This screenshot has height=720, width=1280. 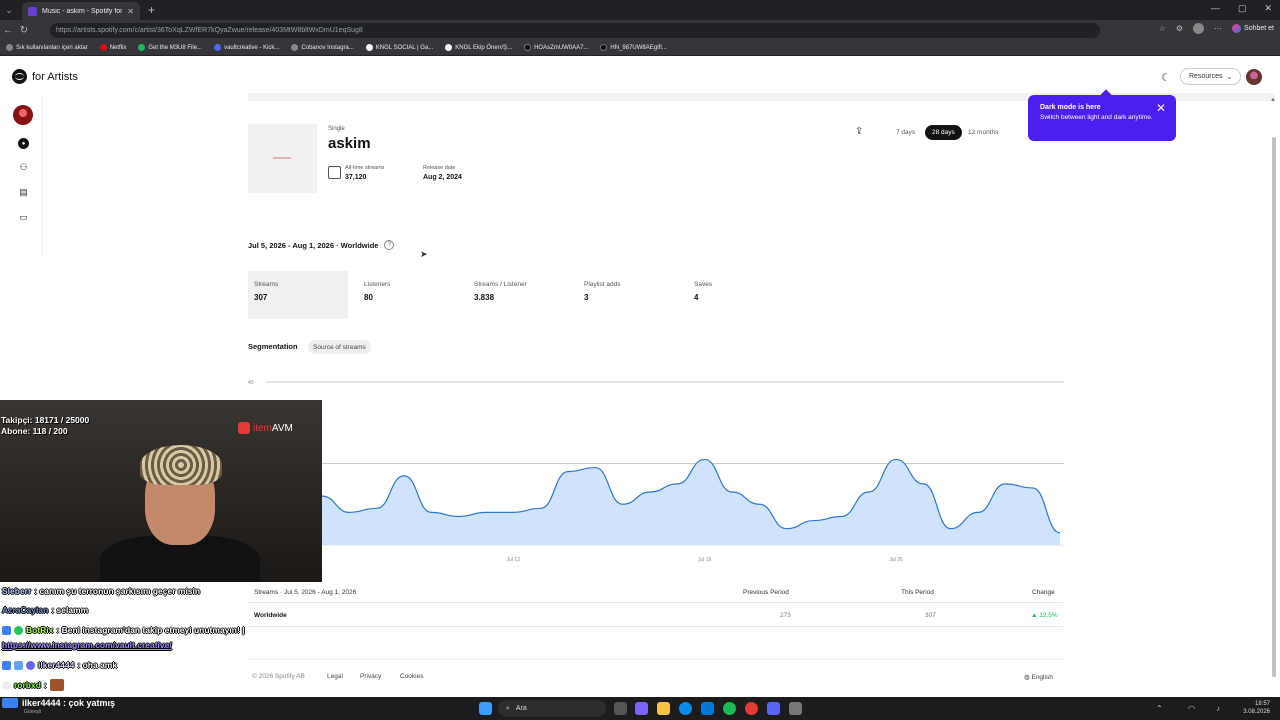 I want to click on file-explorer-icon, so click(x=663, y=708).